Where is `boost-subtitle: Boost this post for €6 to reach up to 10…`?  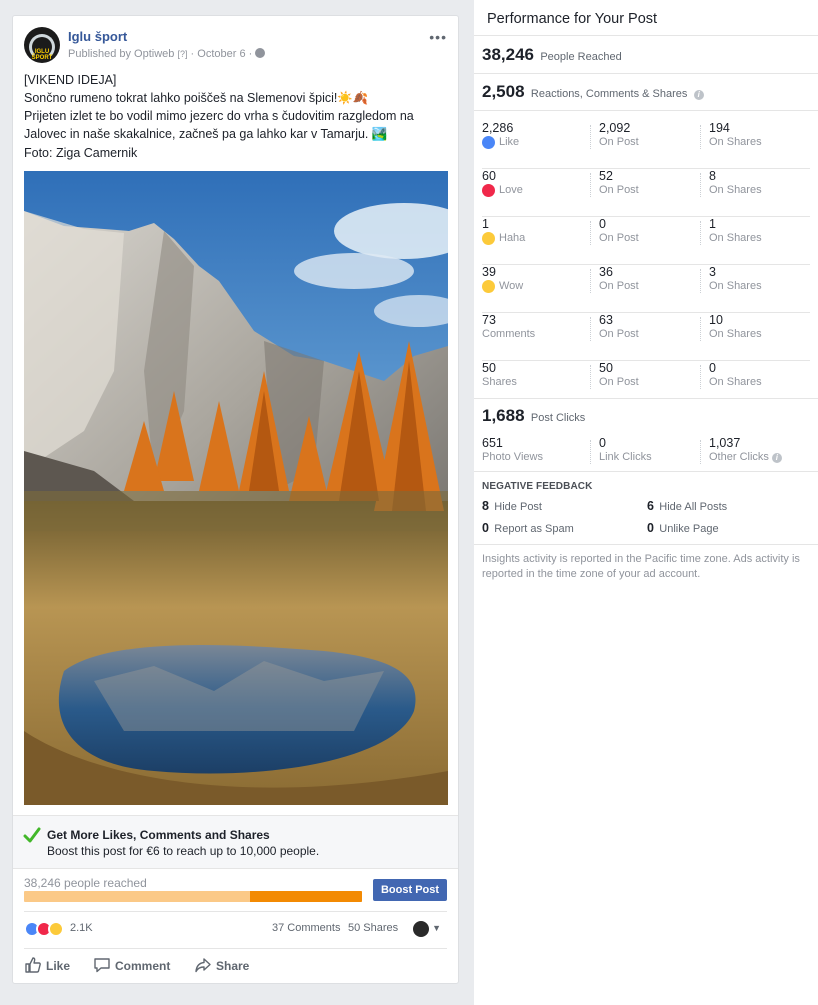 boost-subtitle: Boost this post for €6 to reach up to 10… is located at coordinates (183, 851).